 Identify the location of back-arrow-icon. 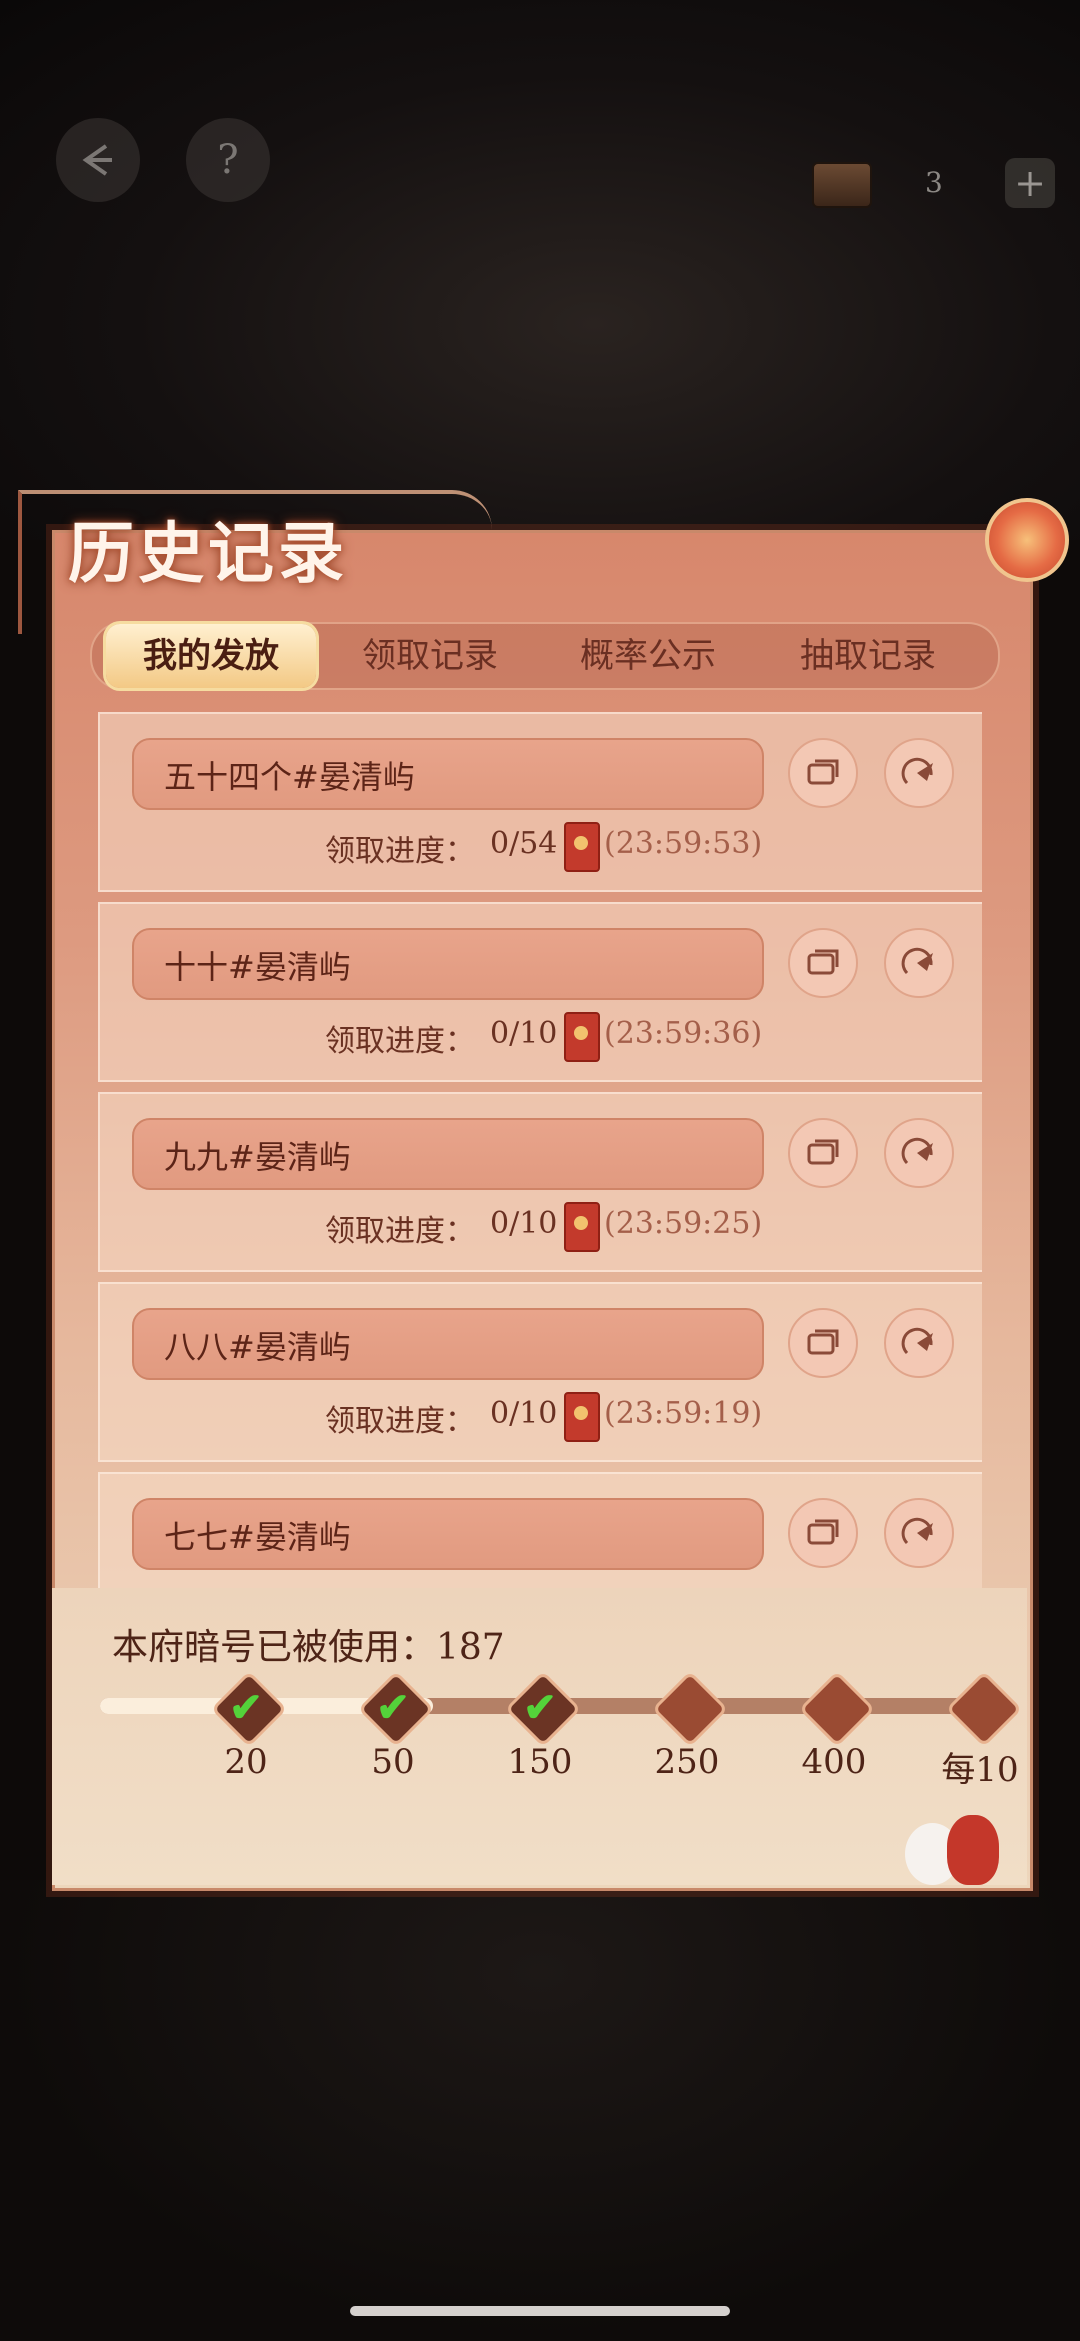
(97, 160).